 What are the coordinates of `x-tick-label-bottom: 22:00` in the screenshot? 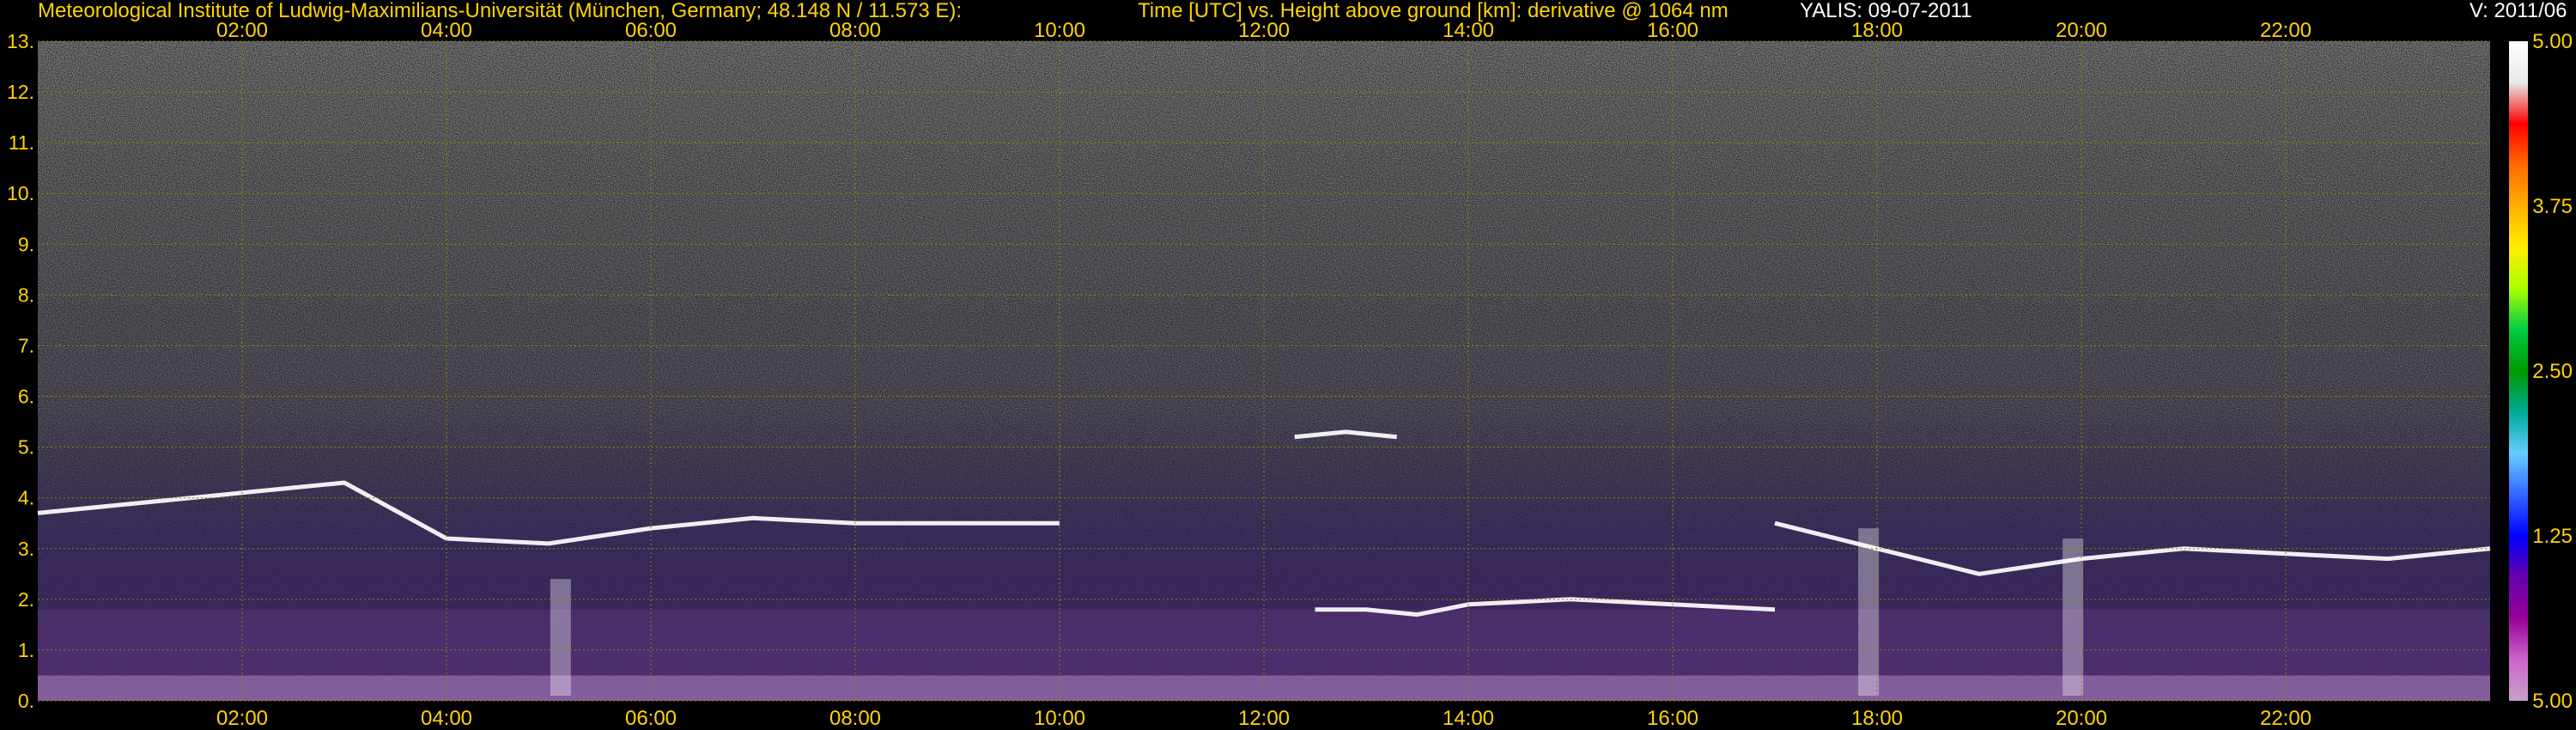 It's located at (2286, 718).